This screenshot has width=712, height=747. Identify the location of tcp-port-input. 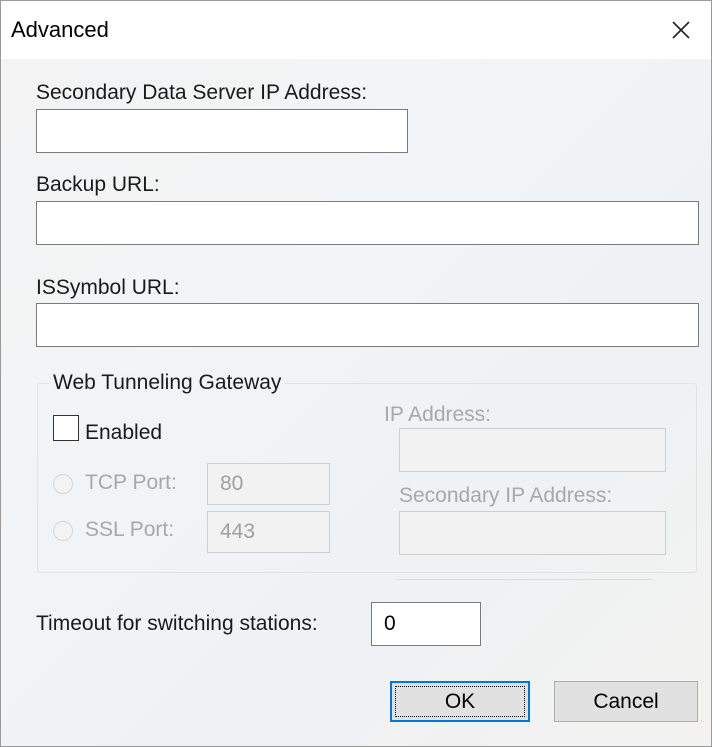
(268, 484).